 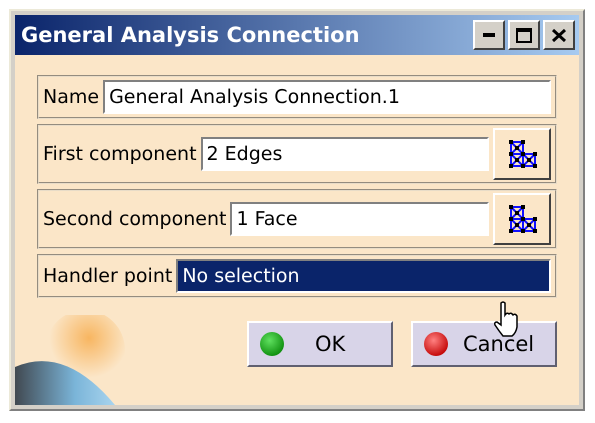 I want to click on input-field: 1 Face, so click(x=359, y=219).